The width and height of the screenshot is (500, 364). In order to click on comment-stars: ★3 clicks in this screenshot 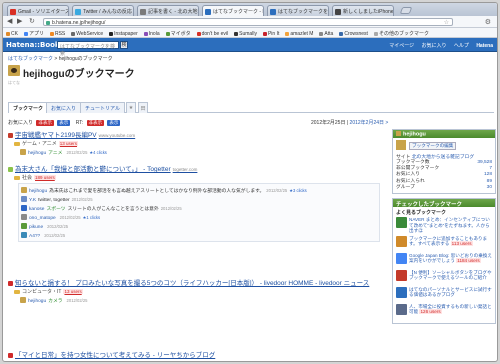, I will do `click(297, 190)`.